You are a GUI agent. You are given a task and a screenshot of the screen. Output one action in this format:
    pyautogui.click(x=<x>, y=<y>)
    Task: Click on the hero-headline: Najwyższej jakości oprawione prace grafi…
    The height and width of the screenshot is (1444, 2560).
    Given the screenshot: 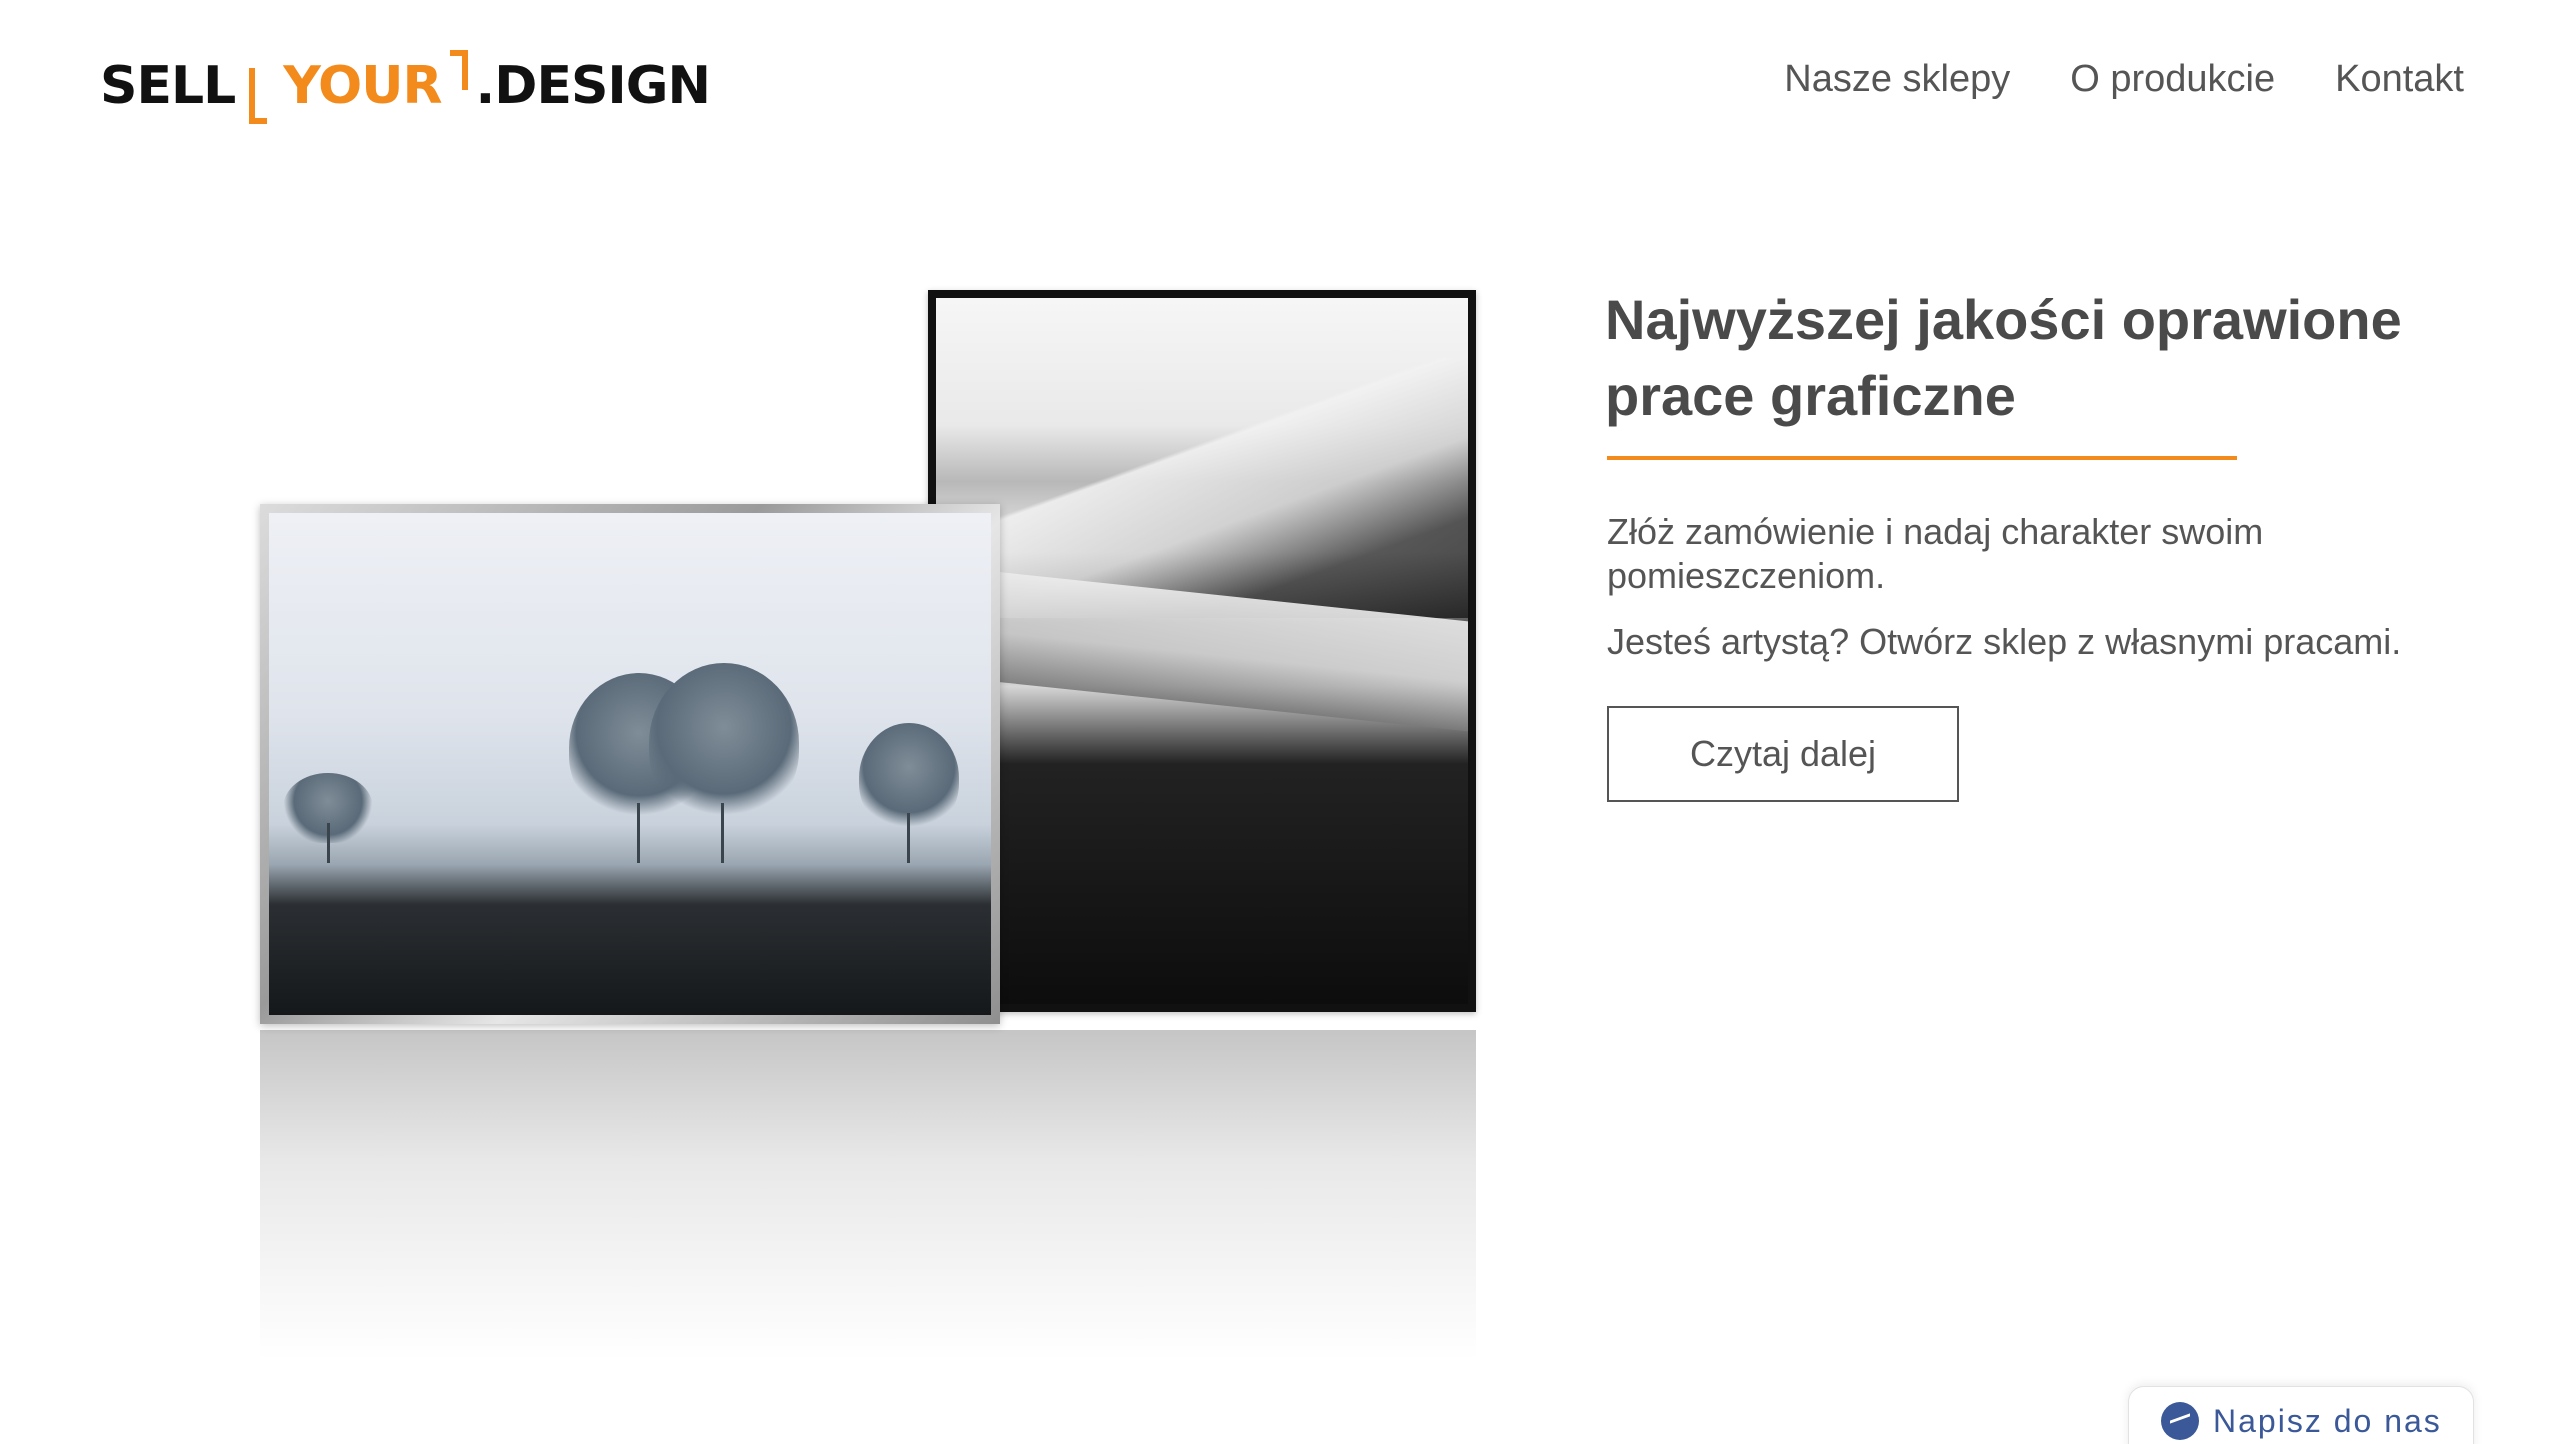 What is the action you would take?
    pyautogui.click(x=2003, y=357)
    